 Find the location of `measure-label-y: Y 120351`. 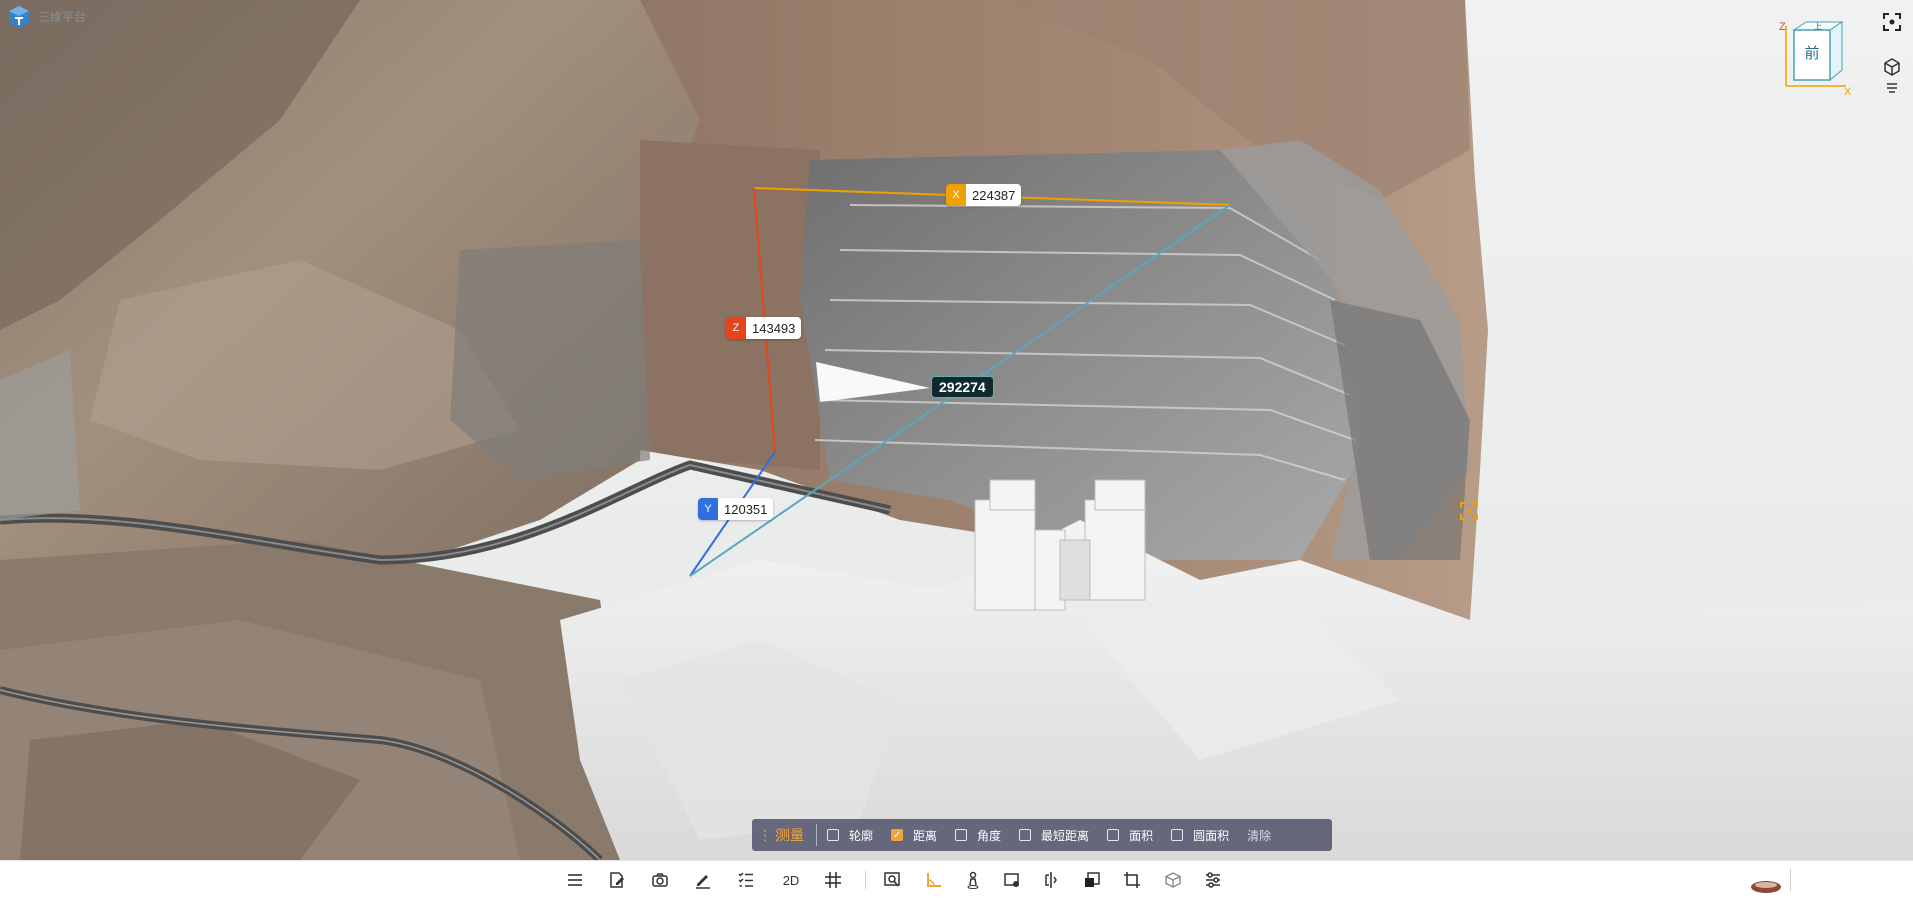

measure-label-y: Y 120351 is located at coordinates (736, 509).